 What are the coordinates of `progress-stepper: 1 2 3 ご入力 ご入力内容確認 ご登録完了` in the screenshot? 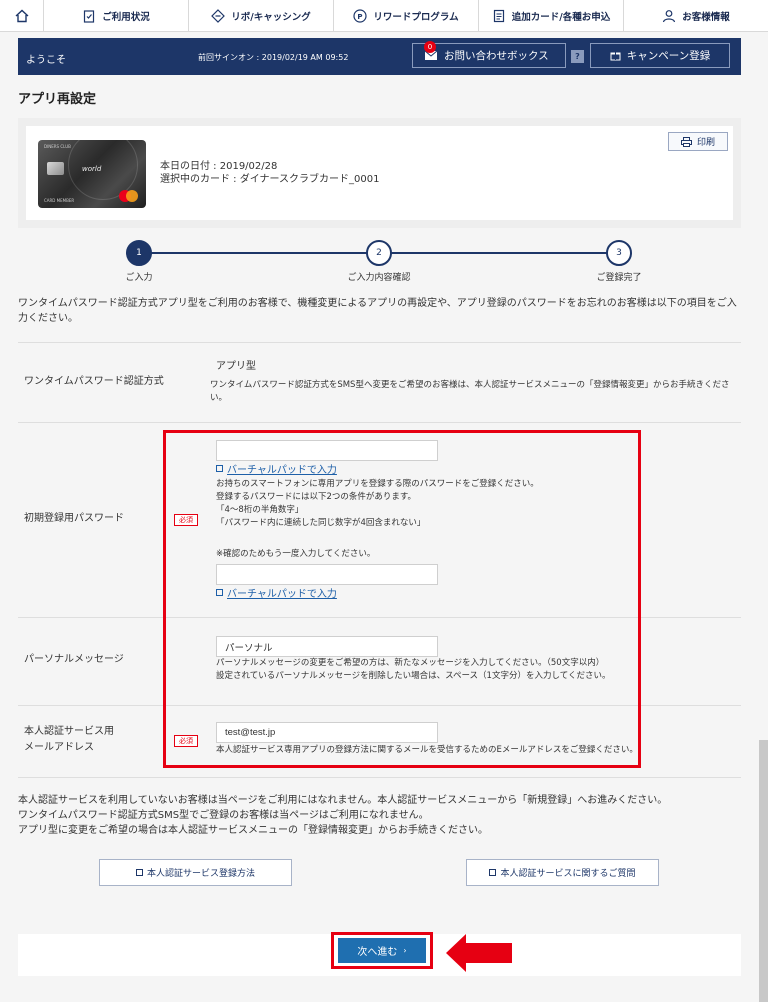 It's located at (384, 260).